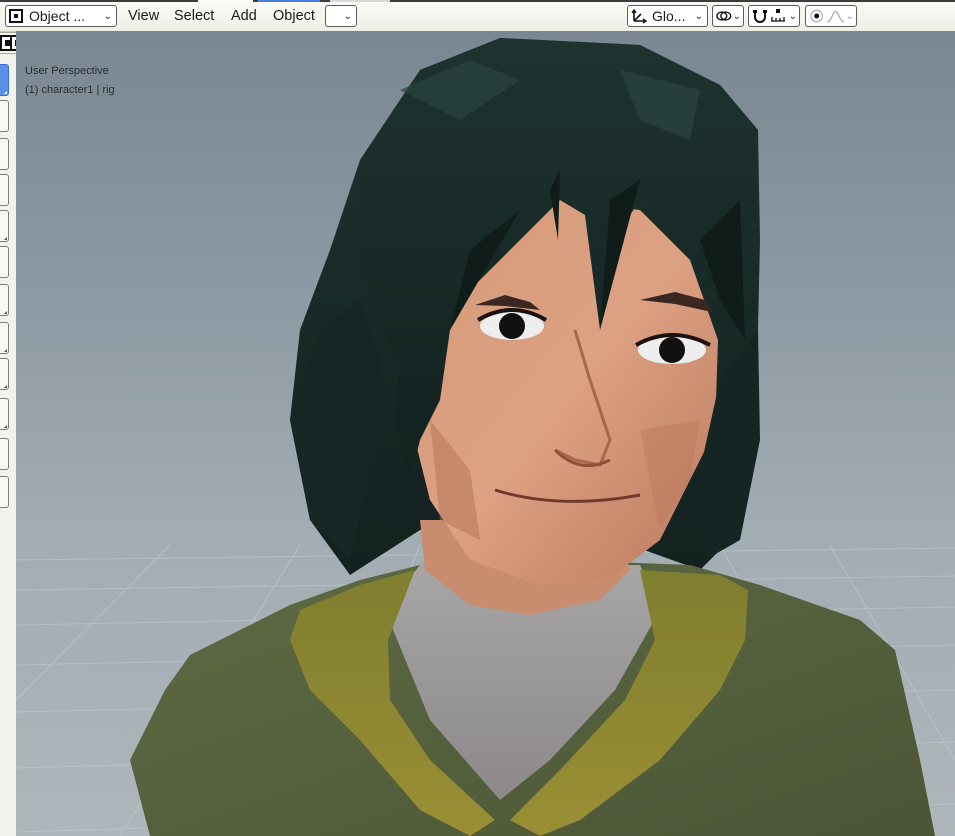 This screenshot has height=836, width=955. Describe the element at coordinates (67, 71) in the screenshot. I see `perspective-label: User Perspective` at that location.